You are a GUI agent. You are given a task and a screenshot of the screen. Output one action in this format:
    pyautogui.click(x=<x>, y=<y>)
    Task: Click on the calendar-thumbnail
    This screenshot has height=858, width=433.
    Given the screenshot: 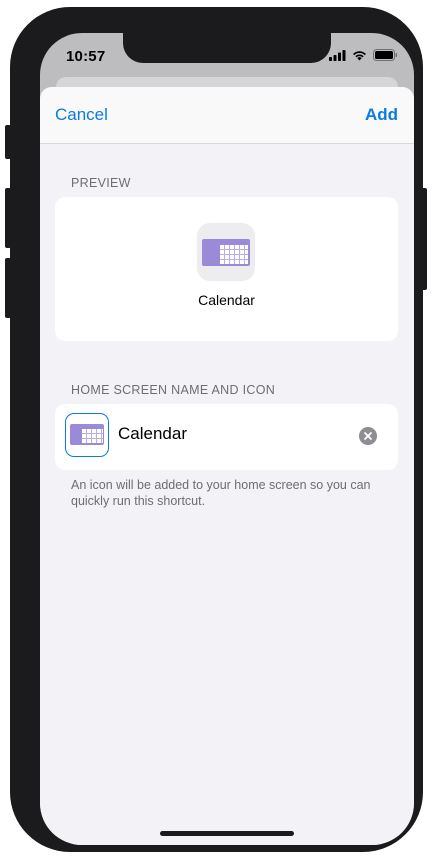 What is the action you would take?
    pyautogui.click(x=226, y=252)
    